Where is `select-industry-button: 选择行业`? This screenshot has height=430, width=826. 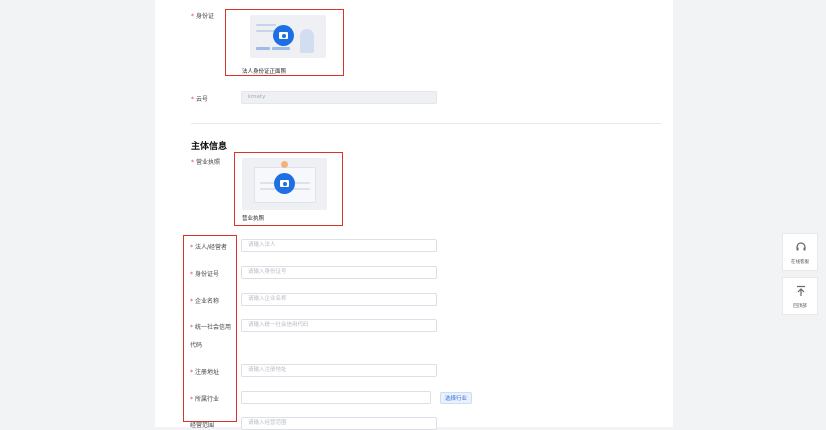 select-industry-button: 选择行业 is located at coordinates (456, 398).